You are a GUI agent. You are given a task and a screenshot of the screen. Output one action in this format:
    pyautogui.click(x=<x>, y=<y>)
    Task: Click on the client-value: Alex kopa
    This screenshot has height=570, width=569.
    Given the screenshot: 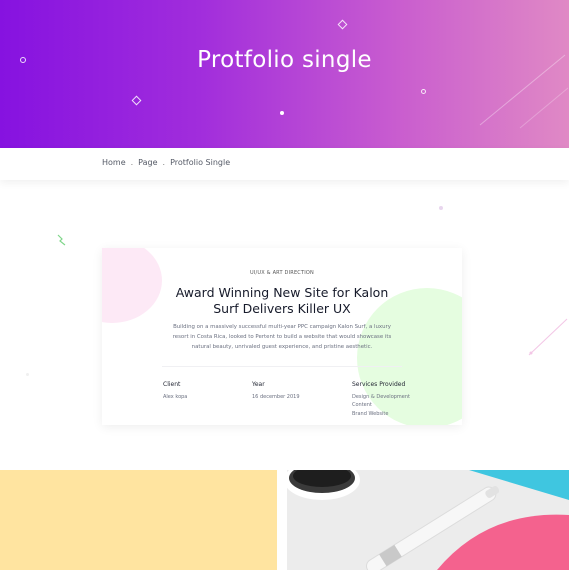 What is the action you would take?
    pyautogui.click(x=175, y=396)
    